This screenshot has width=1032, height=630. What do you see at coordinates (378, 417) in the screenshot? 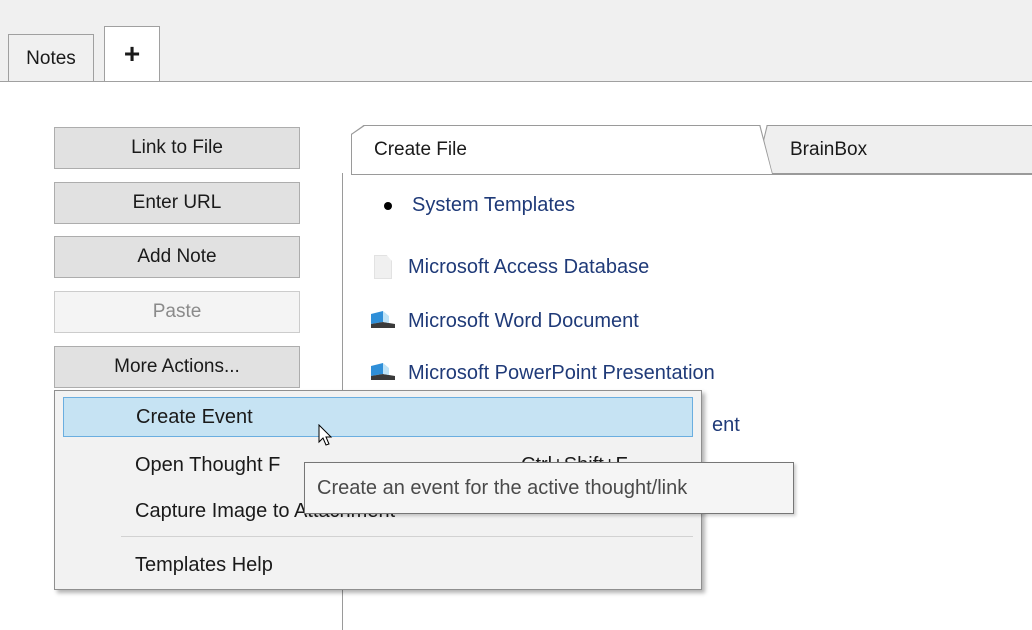
I see `menu-item-create-event: Create Event` at bounding box center [378, 417].